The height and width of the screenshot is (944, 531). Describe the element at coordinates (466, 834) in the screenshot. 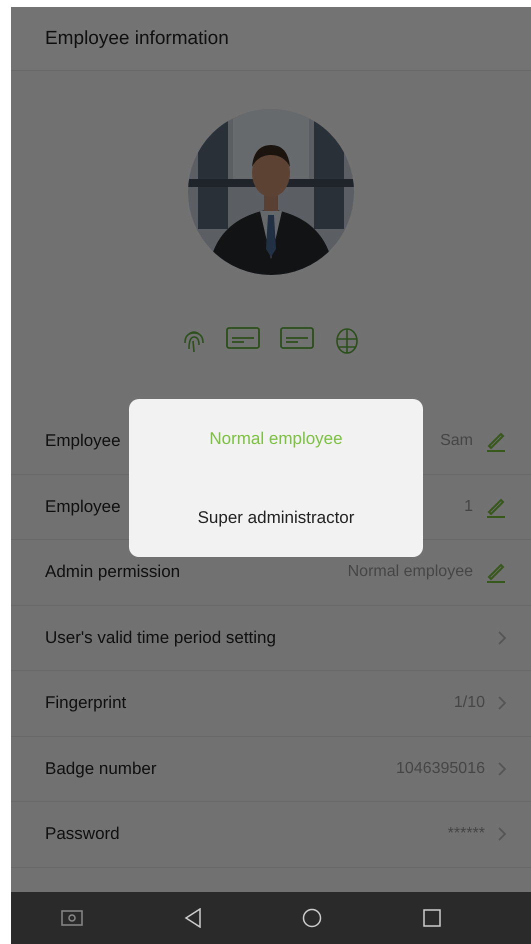

I see `setting-value: ******` at that location.